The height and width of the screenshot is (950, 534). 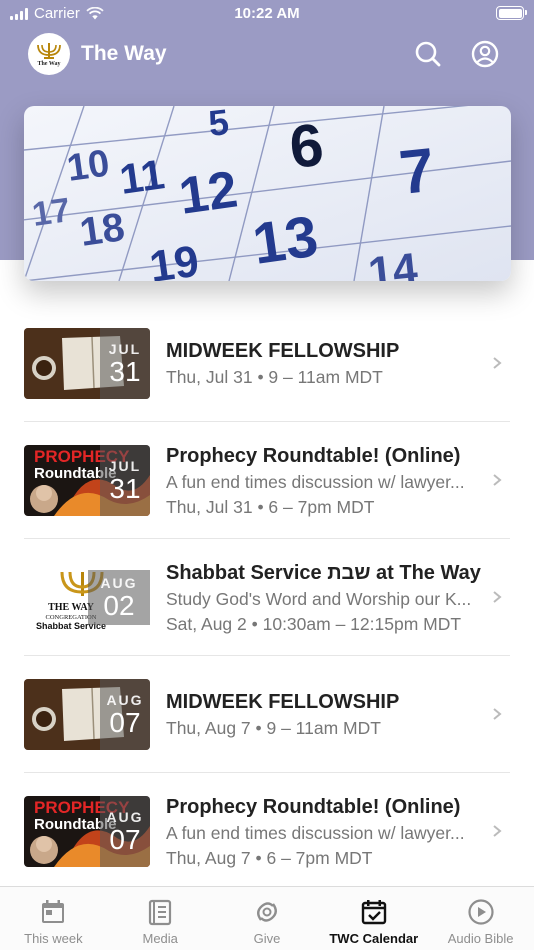 What do you see at coordinates (53, 938) in the screenshot?
I see `tab-label: This week` at bounding box center [53, 938].